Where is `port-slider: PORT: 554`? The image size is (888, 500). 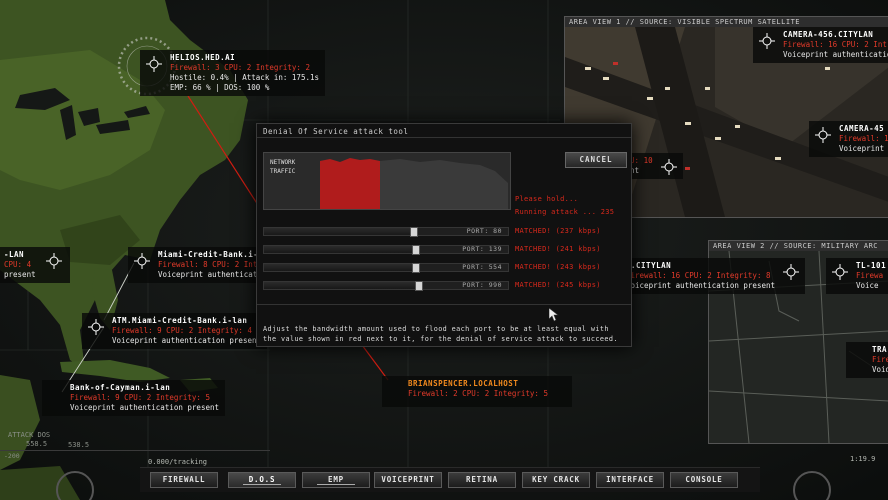 port-slider: PORT: 554 is located at coordinates (386, 268).